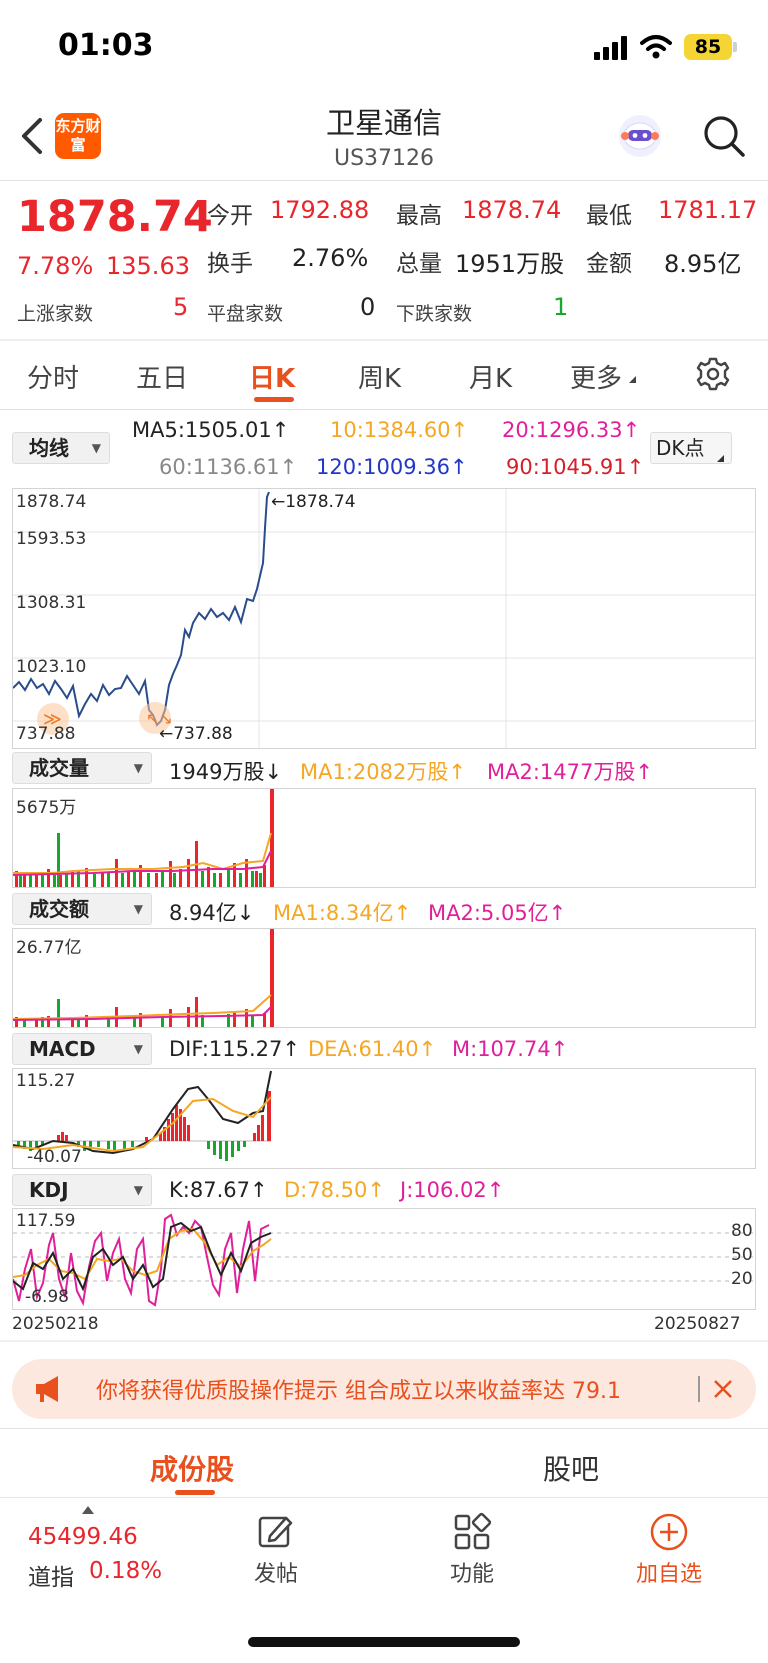 The image size is (768, 1663). What do you see at coordinates (384, 1259) in the screenshot?
I see `kdj-chart-panel: 117.59 -6.98 80 50 20` at bounding box center [384, 1259].